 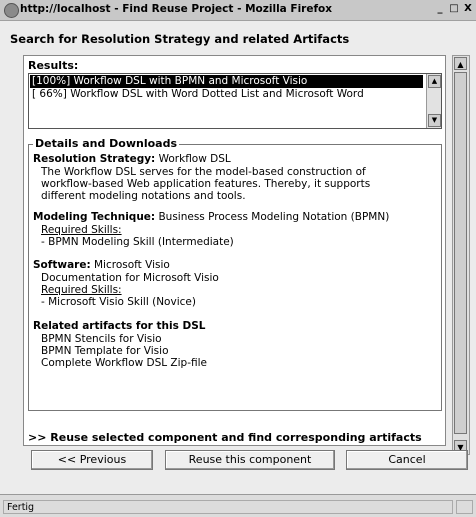 What do you see at coordinates (433, 101) in the screenshot?
I see `listbox-scrollbar: ▲ ▼` at bounding box center [433, 101].